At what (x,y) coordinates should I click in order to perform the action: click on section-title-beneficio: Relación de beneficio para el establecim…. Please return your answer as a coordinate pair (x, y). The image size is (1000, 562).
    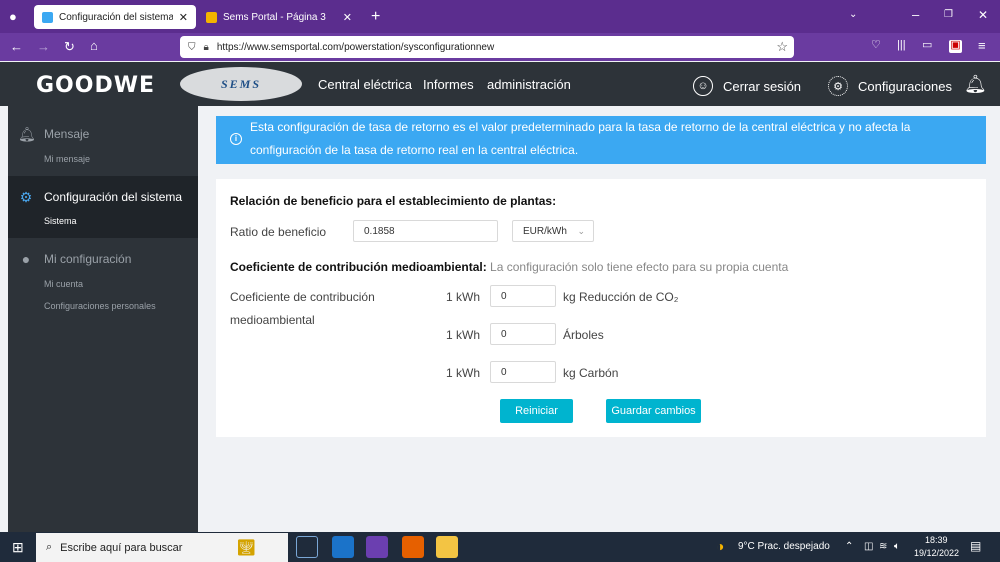
    Looking at the image, I should click on (393, 201).